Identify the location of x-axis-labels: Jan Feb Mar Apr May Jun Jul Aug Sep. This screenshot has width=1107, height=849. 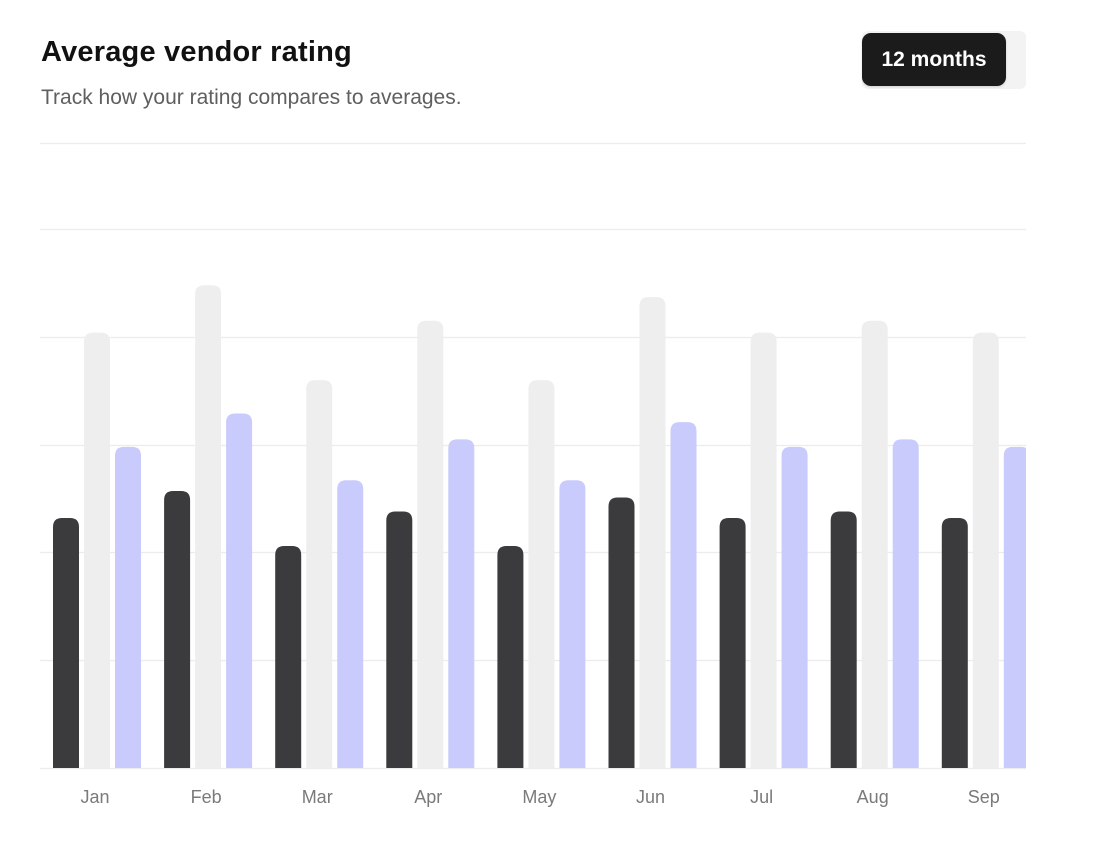
(539, 797).